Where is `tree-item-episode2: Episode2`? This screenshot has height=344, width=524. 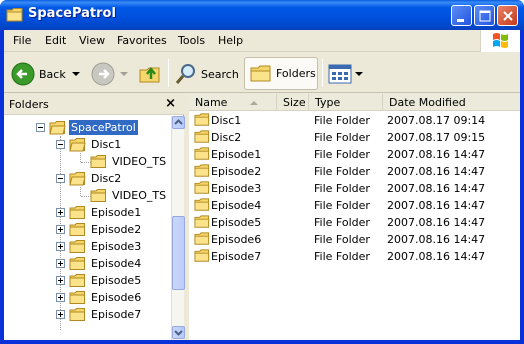
tree-item-episode2: Episode2 is located at coordinates (99, 229).